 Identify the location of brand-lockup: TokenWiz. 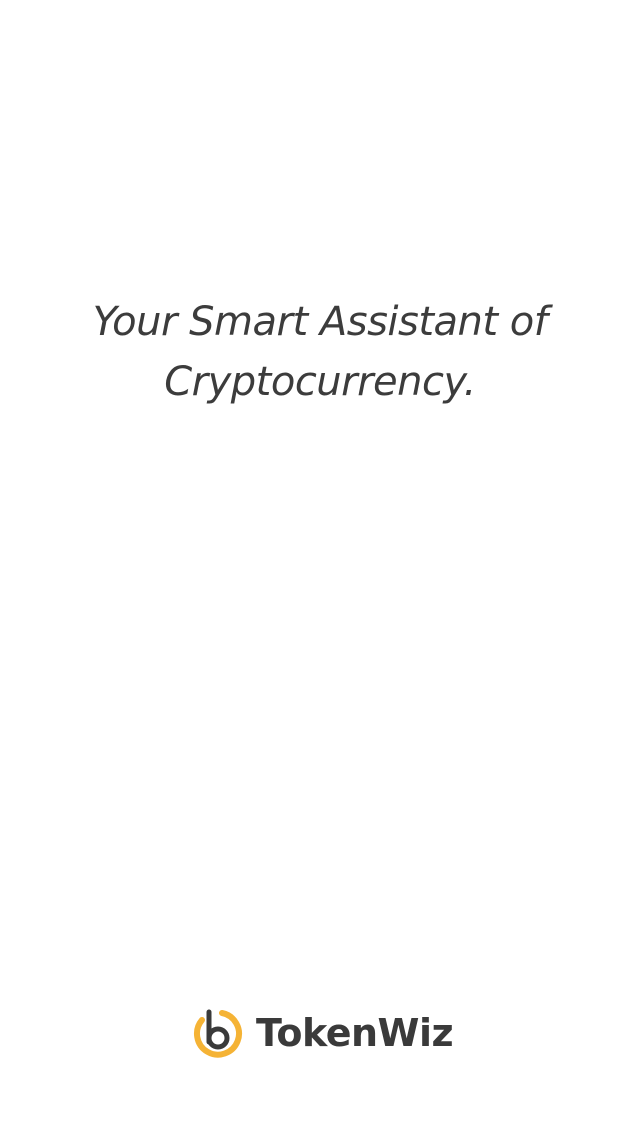
(323, 1033).